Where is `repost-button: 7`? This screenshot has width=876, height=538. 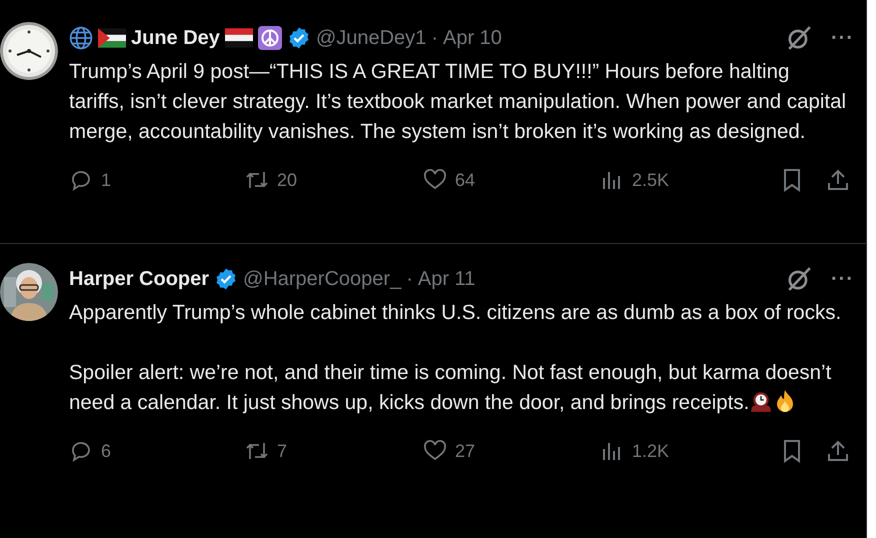
repost-button: 7 is located at coordinates (334, 451).